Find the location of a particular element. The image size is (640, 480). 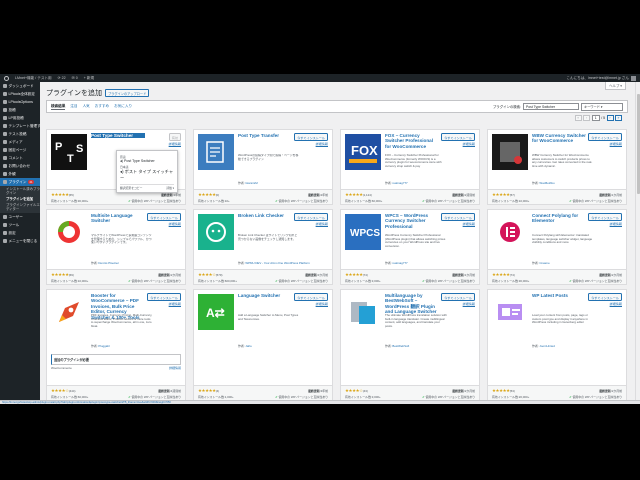

plugin-thumbnail: WPCS is located at coordinates (363, 232).